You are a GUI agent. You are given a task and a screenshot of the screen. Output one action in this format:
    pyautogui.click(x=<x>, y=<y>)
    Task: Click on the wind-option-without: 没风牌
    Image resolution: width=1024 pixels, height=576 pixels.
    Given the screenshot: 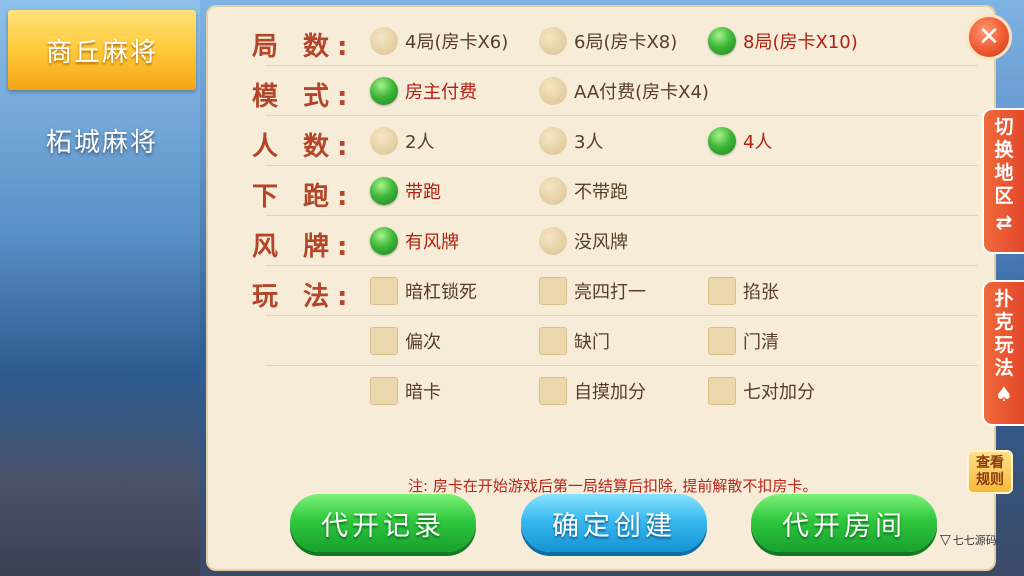 What is the action you would take?
    pyautogui.click(x=583, y=241)
    